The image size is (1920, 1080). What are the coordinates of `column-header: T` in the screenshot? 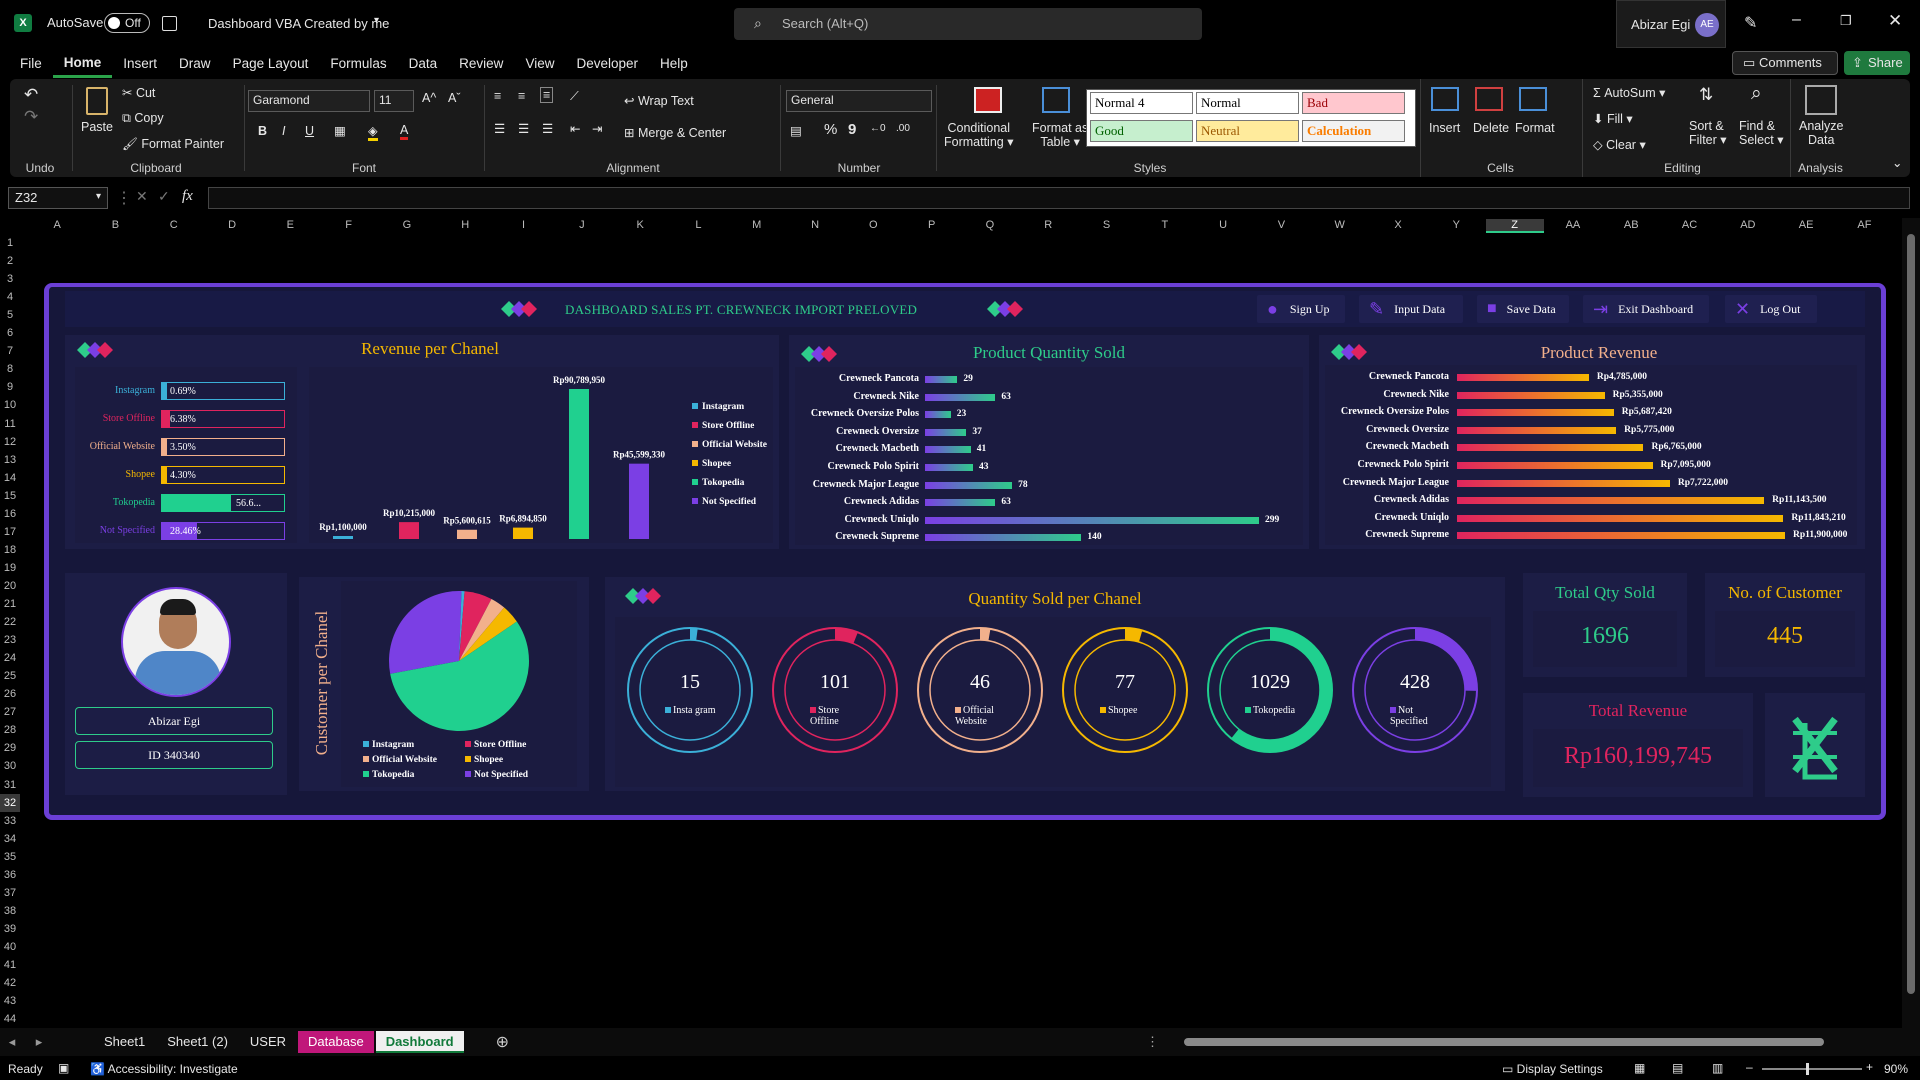 It's located at (1165, 225).